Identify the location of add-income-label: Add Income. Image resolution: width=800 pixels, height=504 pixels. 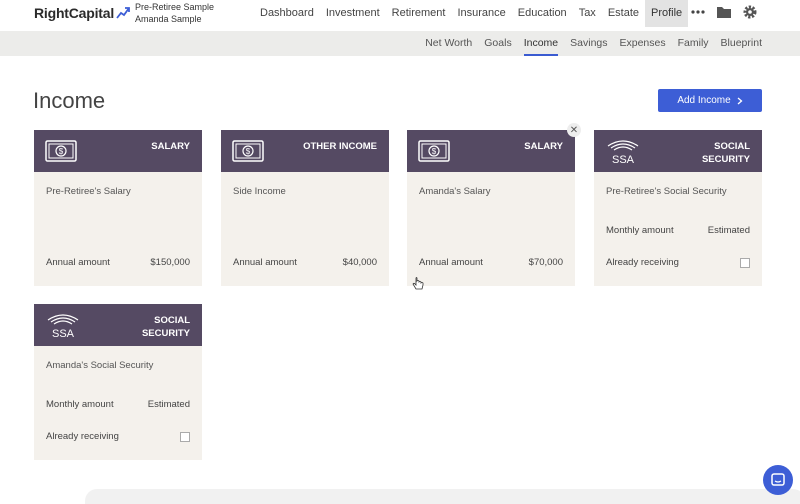
(704, 100).